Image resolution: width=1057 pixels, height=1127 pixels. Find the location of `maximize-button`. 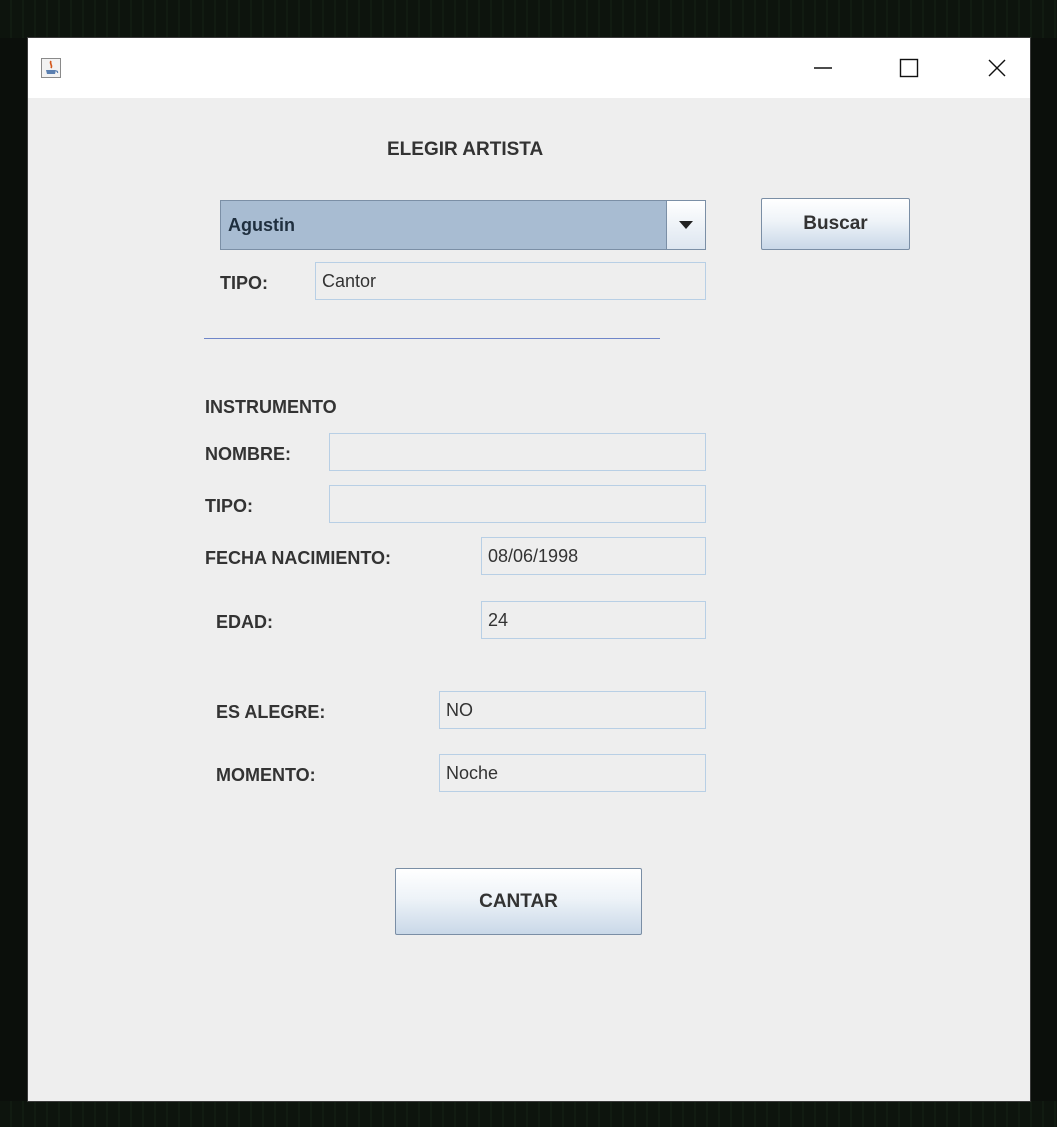

maximize-button is located at coordinates (909, 68).